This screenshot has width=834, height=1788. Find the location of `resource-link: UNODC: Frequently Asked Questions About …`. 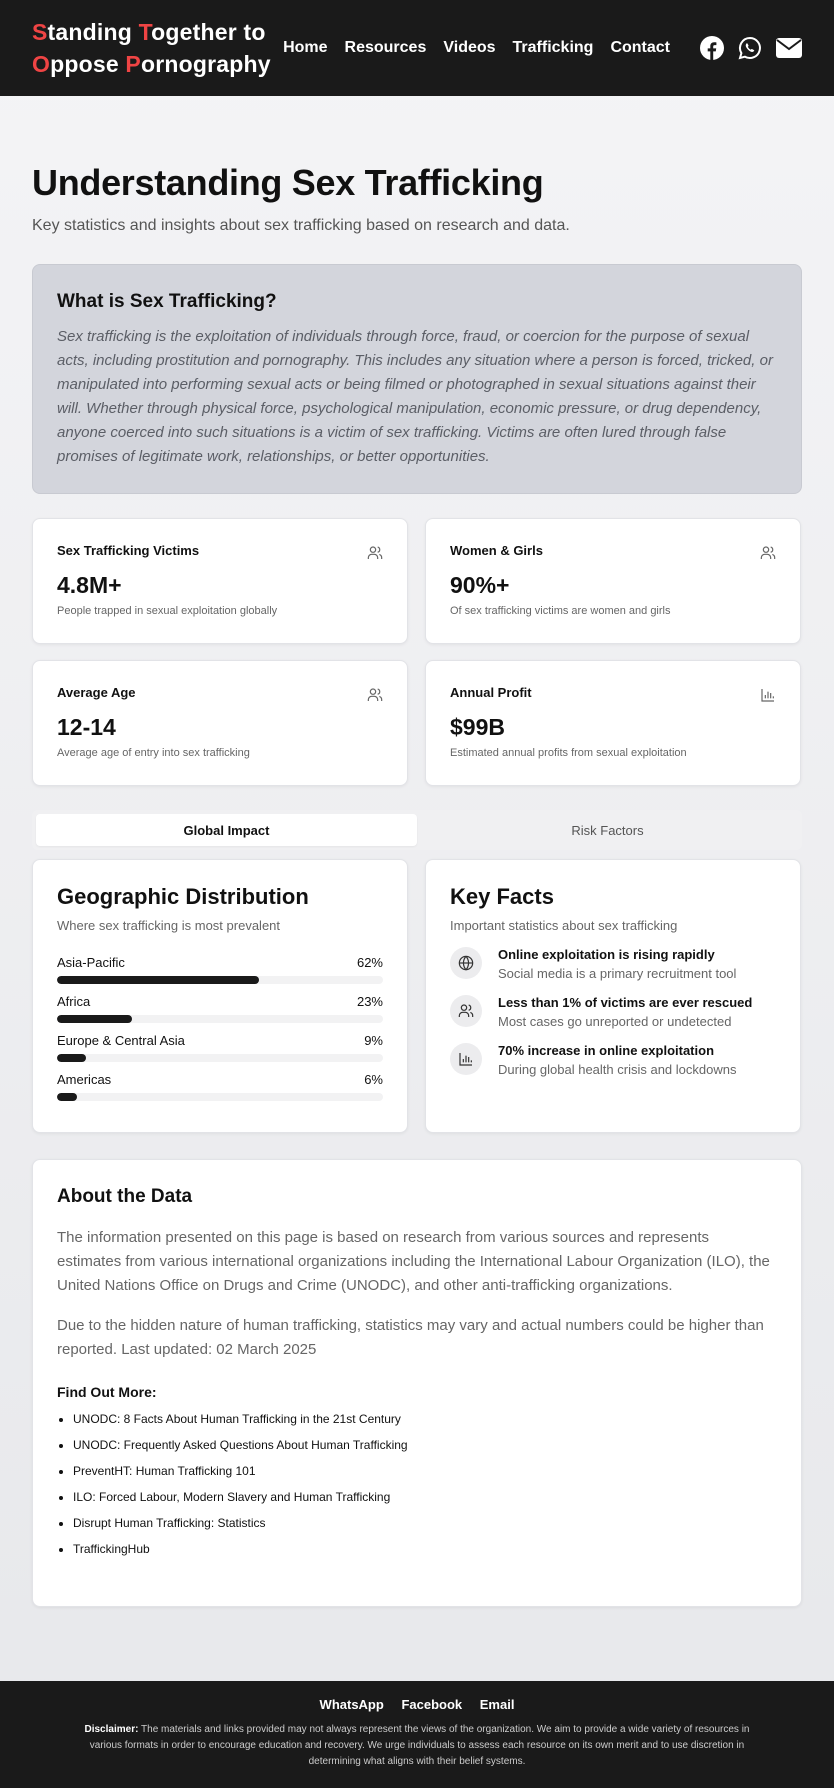

resource-link: UNODC: Frequently Asked Questions About … is located at coordinates (417, 1445).